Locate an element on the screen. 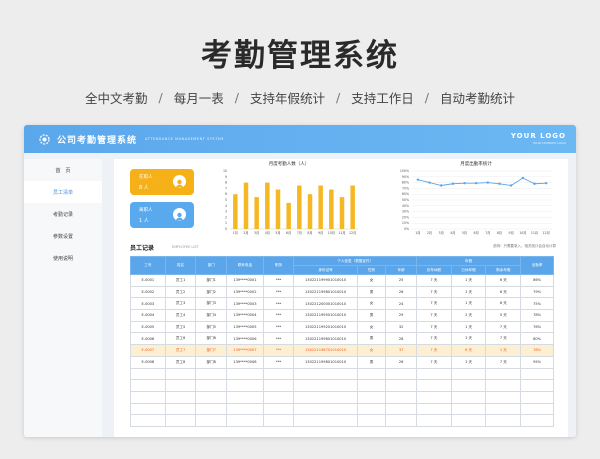 The image size is (600, 459). sidebar-item-0: 首 页 is located at coordinates (63, 170).